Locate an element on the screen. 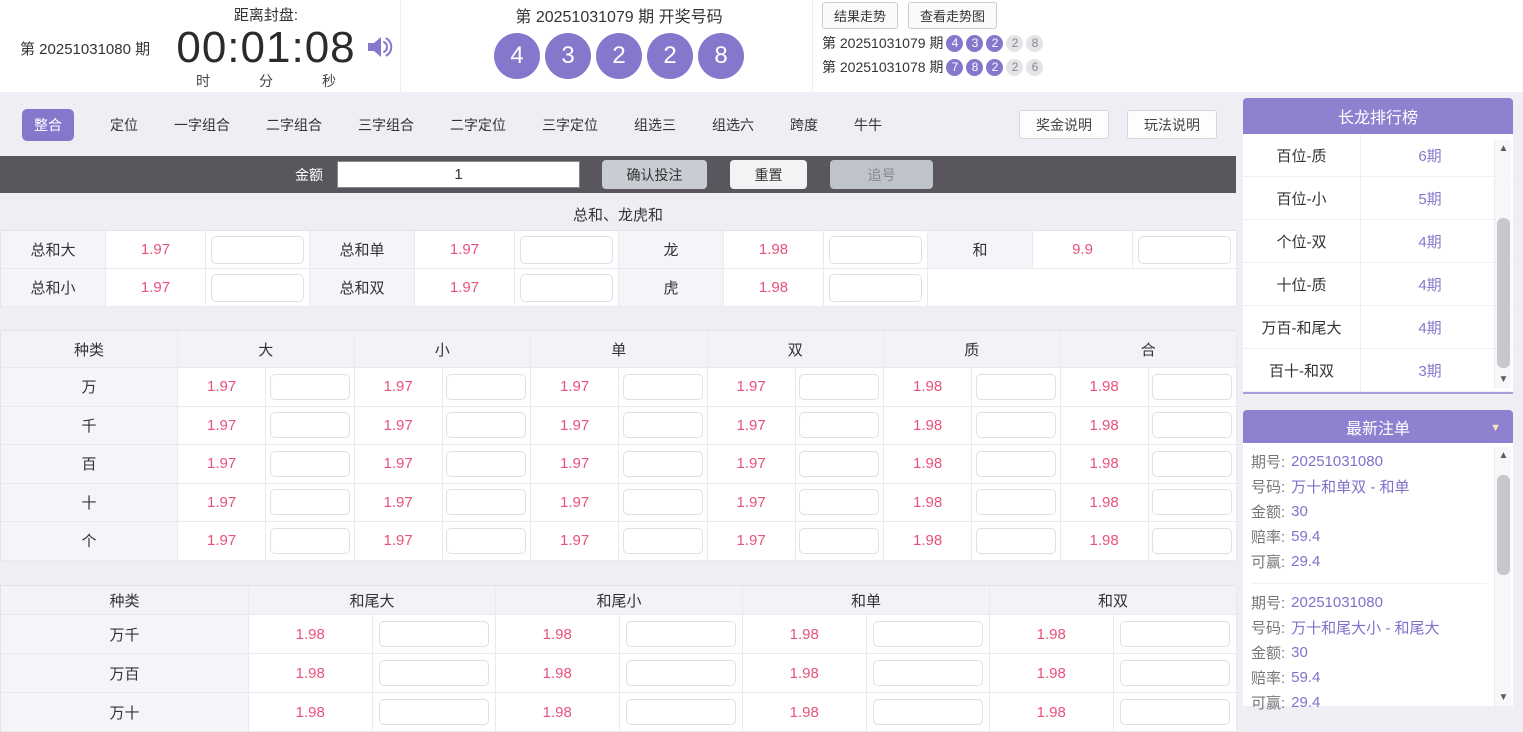  collapse-caret-icon: ▼ is located at coordinates (1495, 428).